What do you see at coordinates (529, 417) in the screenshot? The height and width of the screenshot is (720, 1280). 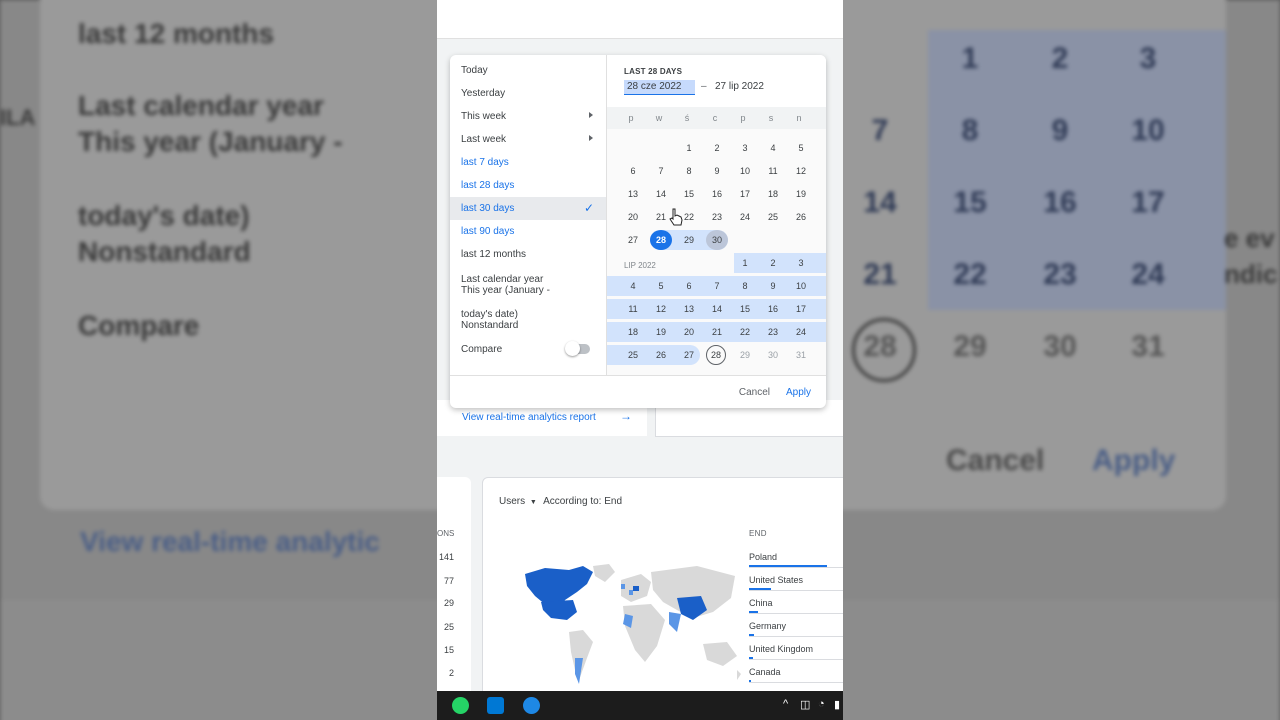 I see `realtime-report-link: View real-time analytics report` at bounding box center [529, 417].